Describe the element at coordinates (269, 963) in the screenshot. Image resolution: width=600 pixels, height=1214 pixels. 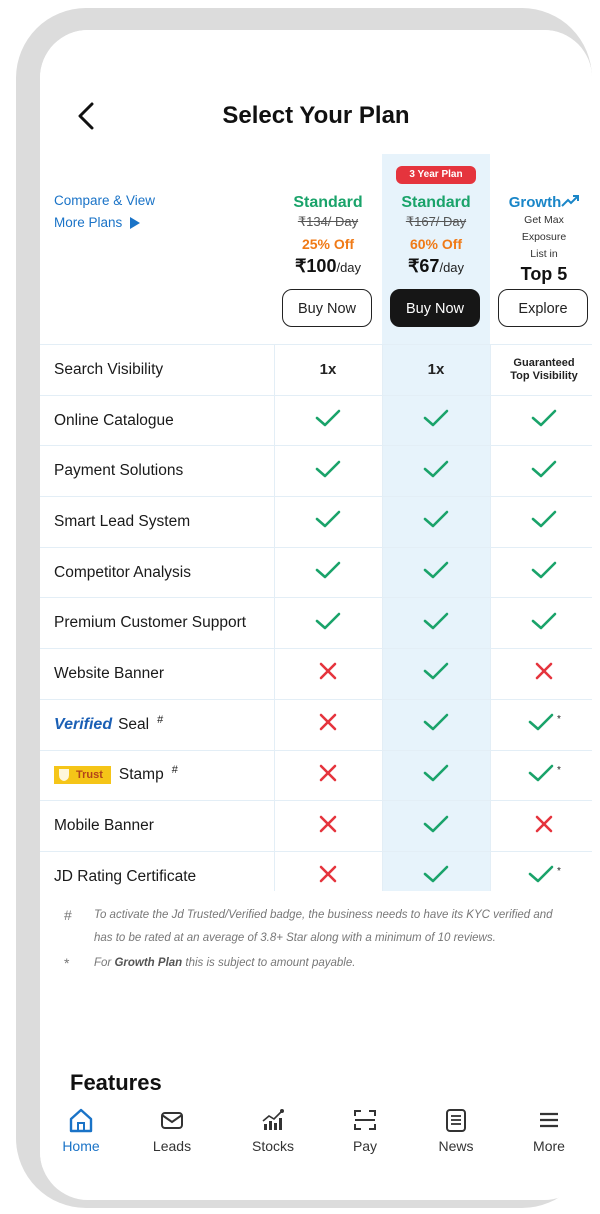
I see `note-post: this is subject to amount payable.` at that location.